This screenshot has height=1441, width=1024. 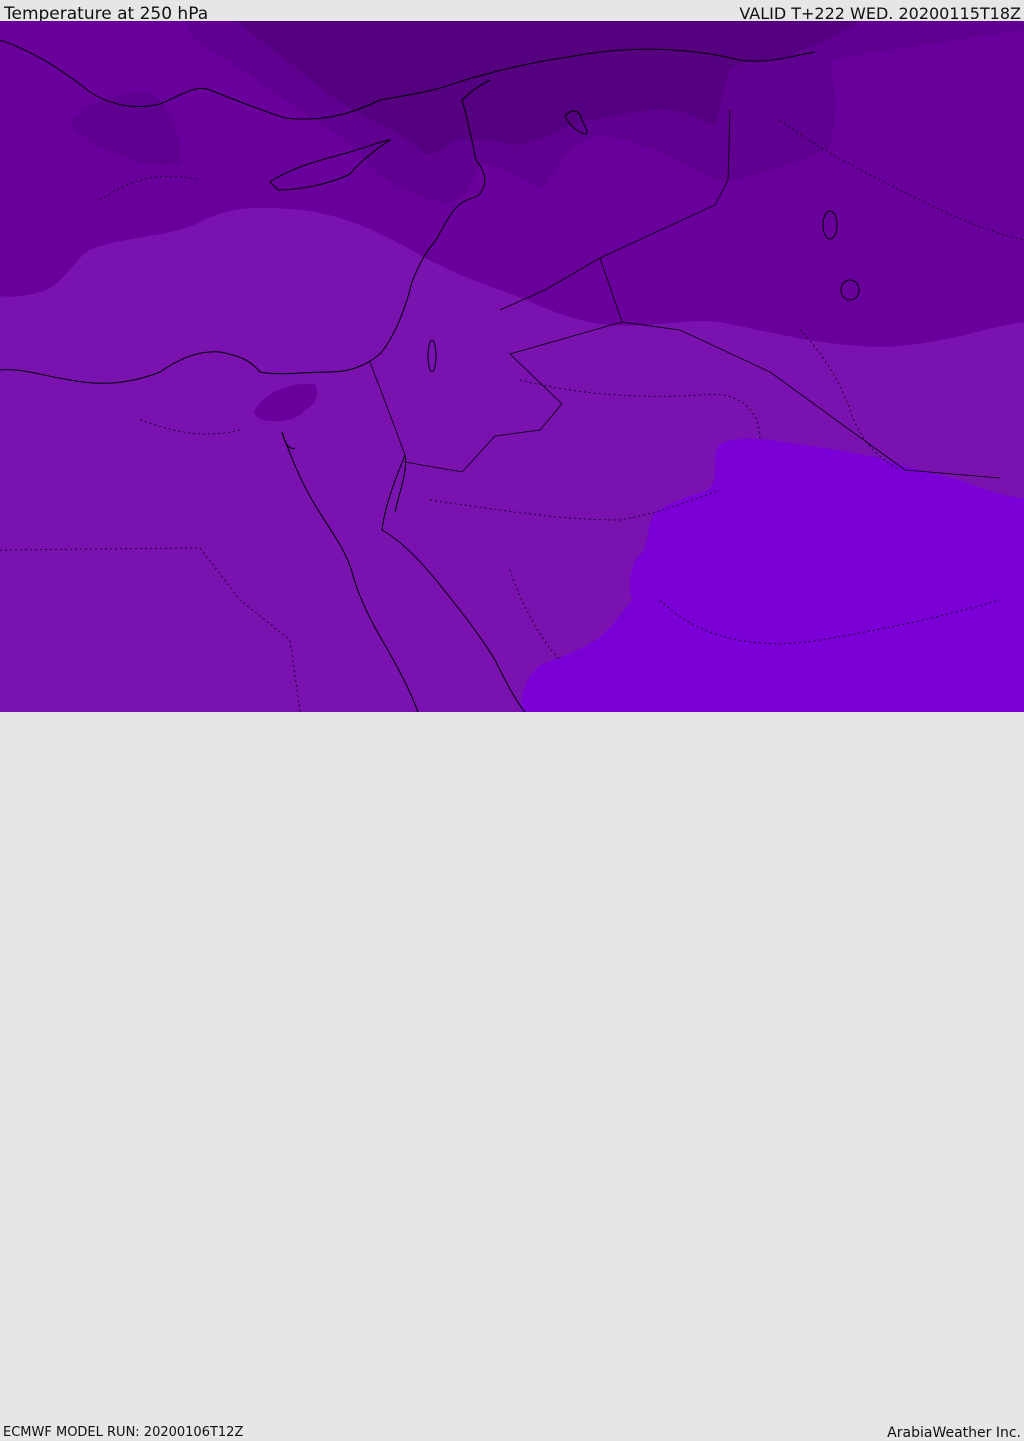 What do you see at coordinates (954, 1433) in the screenshot?
I see `credit-text: ArabiaWeather Inc.` at bounding box center [954, 1433].